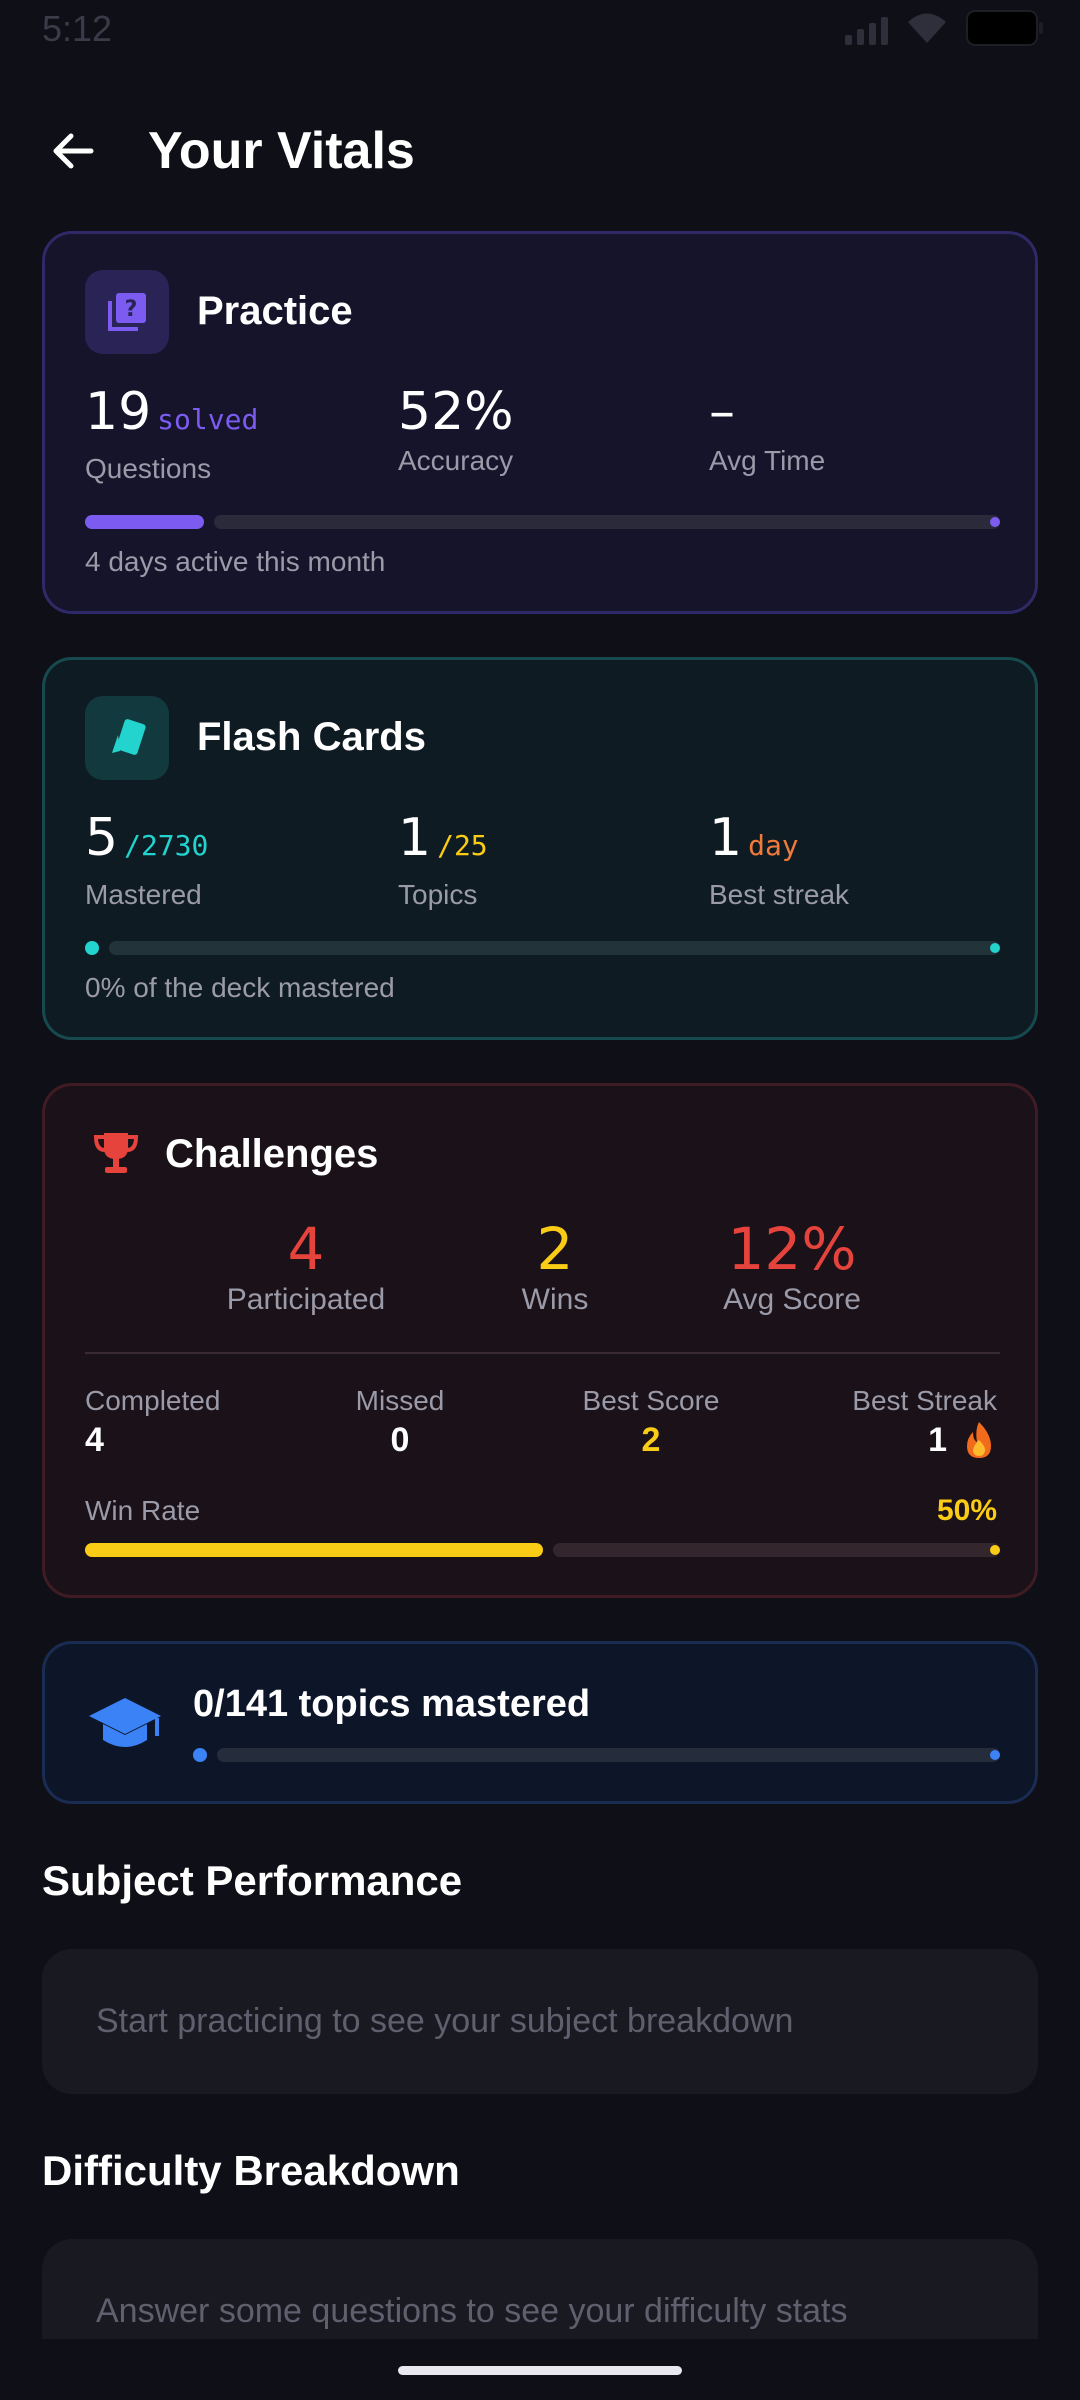  I want to click on challenge-completed: Completed 4, so click(152, 1422).